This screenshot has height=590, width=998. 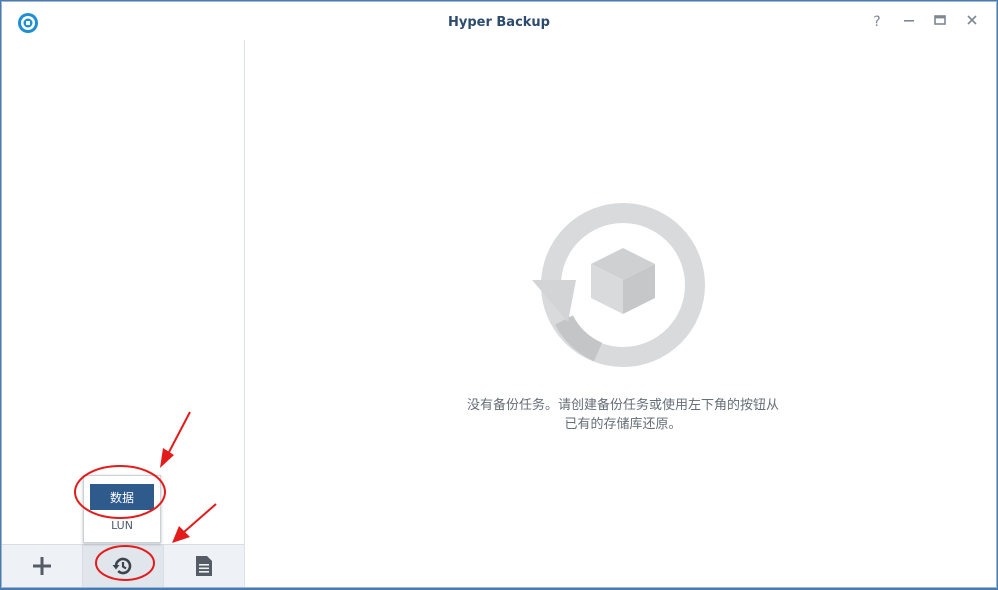 I want to click on plus-icon, so click(x=42, y=566).